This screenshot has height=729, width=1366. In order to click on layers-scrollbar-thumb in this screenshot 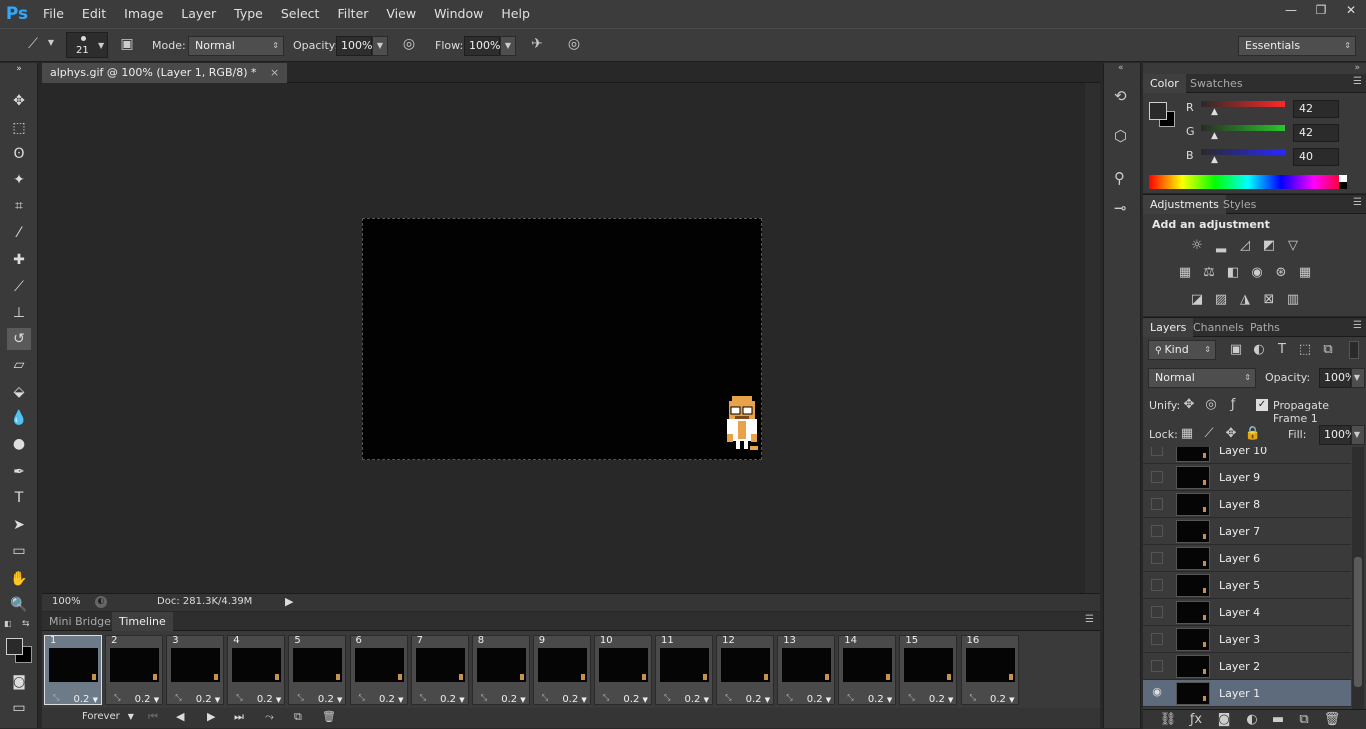, I will do `click(1358, 622)`.